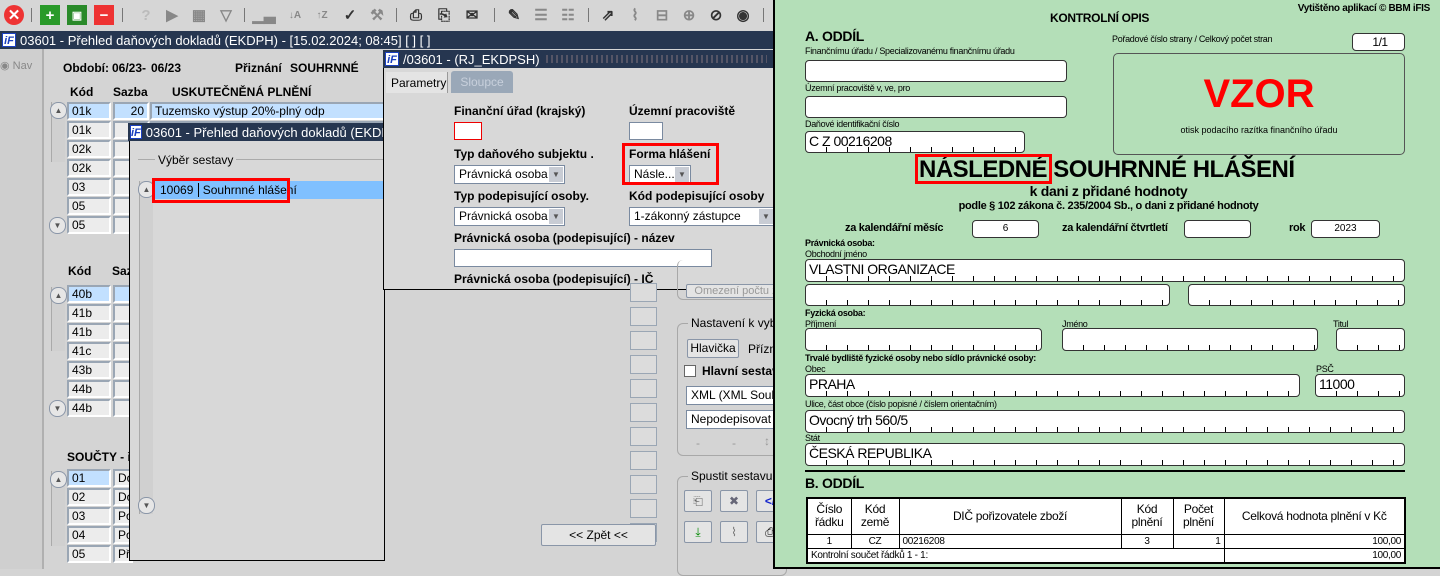  What do you see at coordinates (829, 516) in the screenshot?
I see `th-row-number: Číslo řádku` at bounding box center [829, 516].